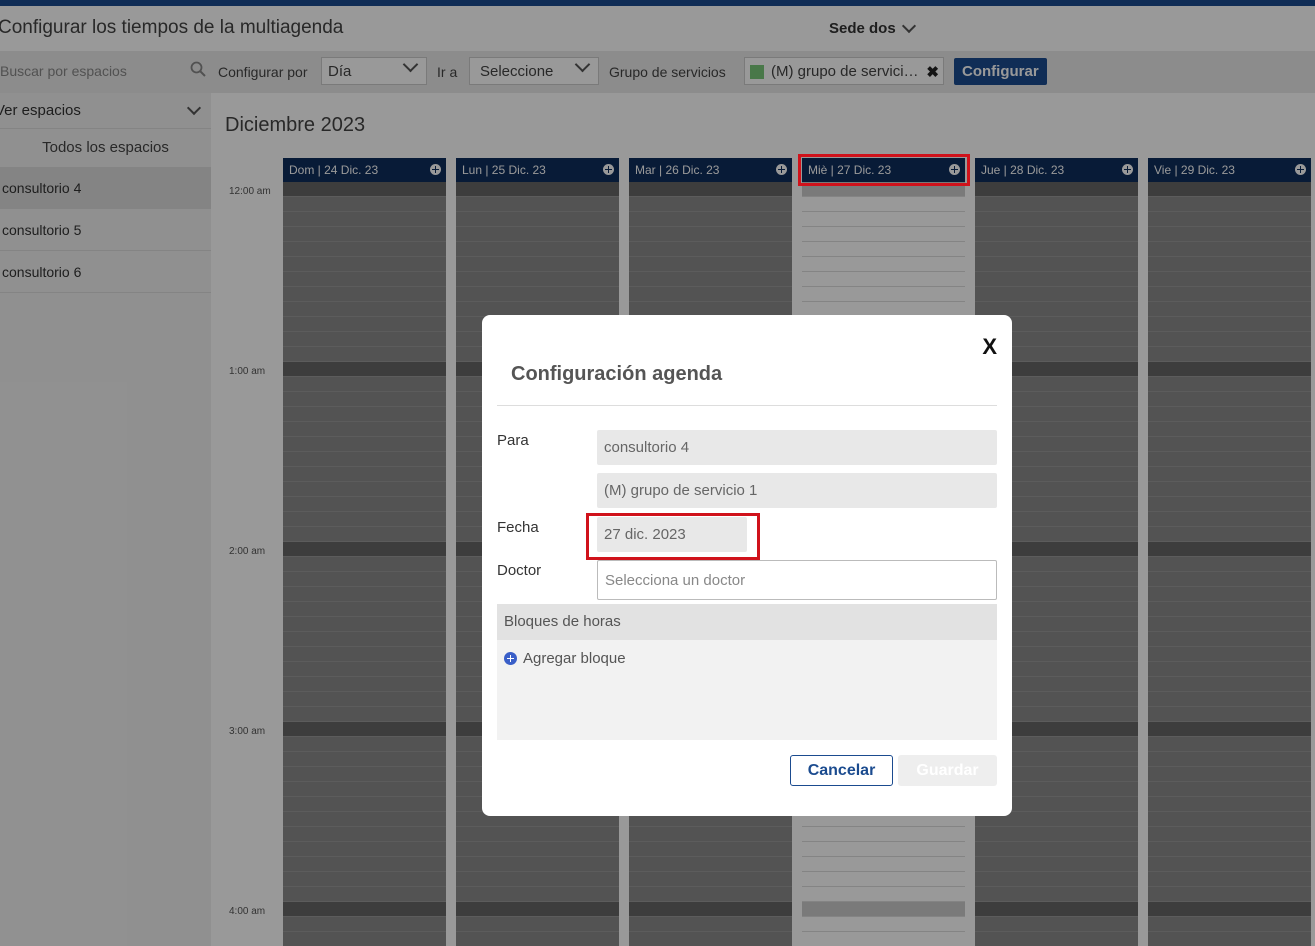 The width and height of the screenshot is (1315, 946). What do you see at coordinates (574, 658) in the screenshot?
I see `agregar-bloque-label: Agregar bloque` at bounding box center [574, 658].